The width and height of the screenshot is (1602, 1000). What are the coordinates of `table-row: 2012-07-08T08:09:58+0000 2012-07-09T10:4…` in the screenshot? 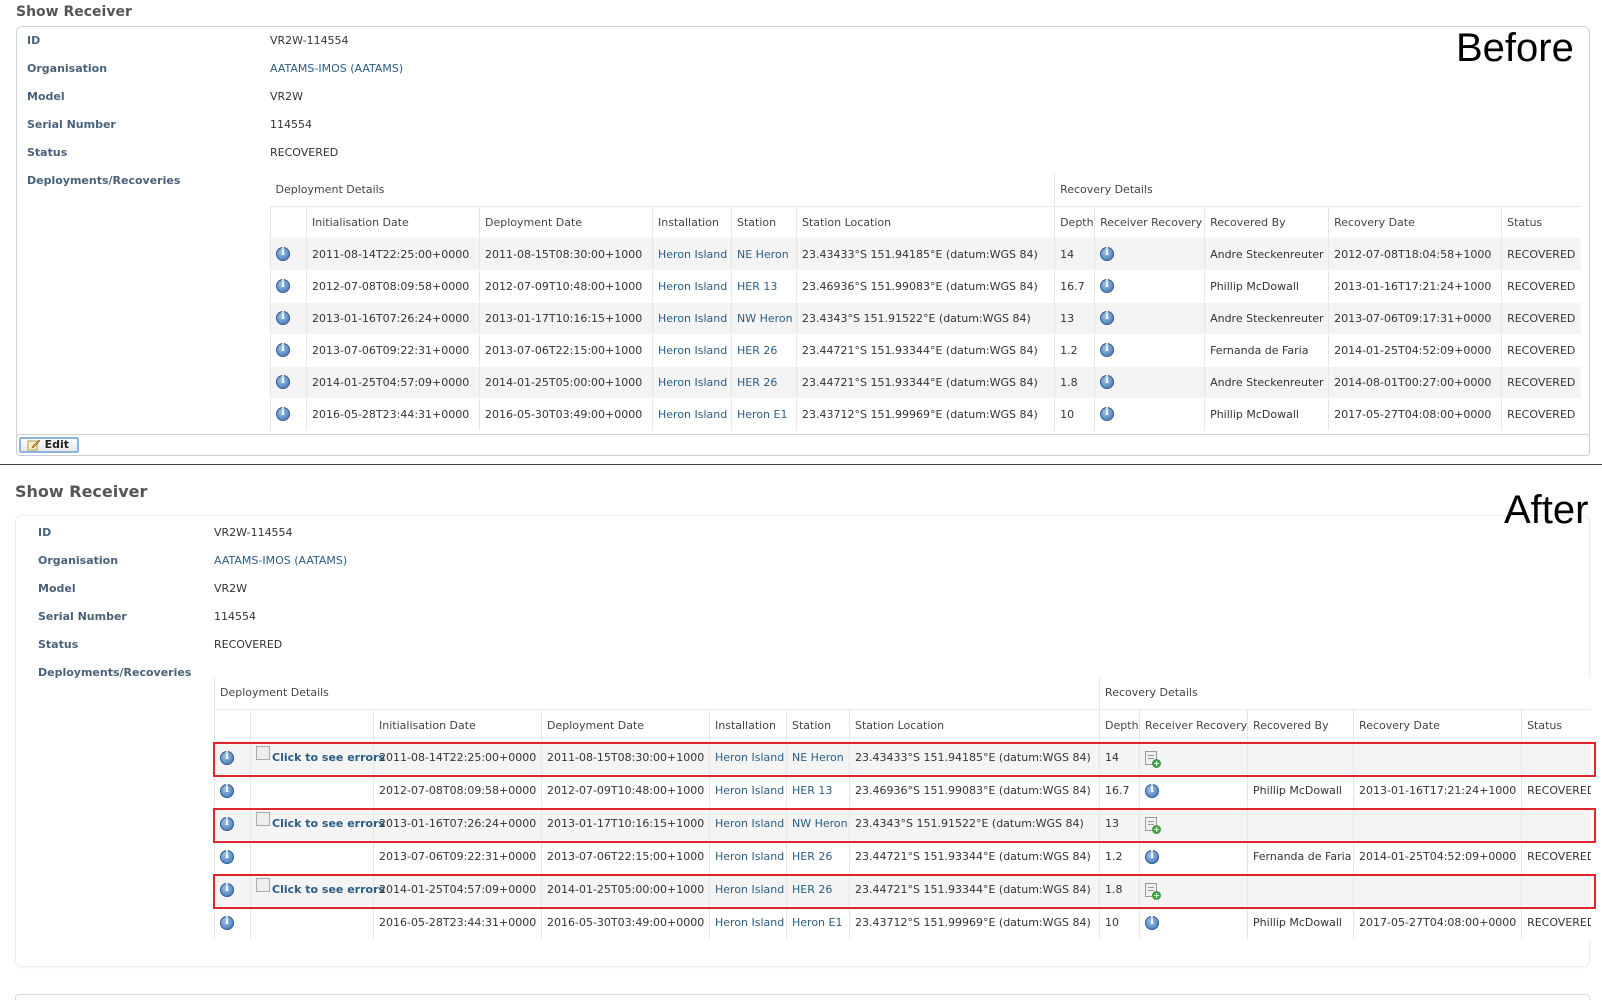 It's located at (902, 791).